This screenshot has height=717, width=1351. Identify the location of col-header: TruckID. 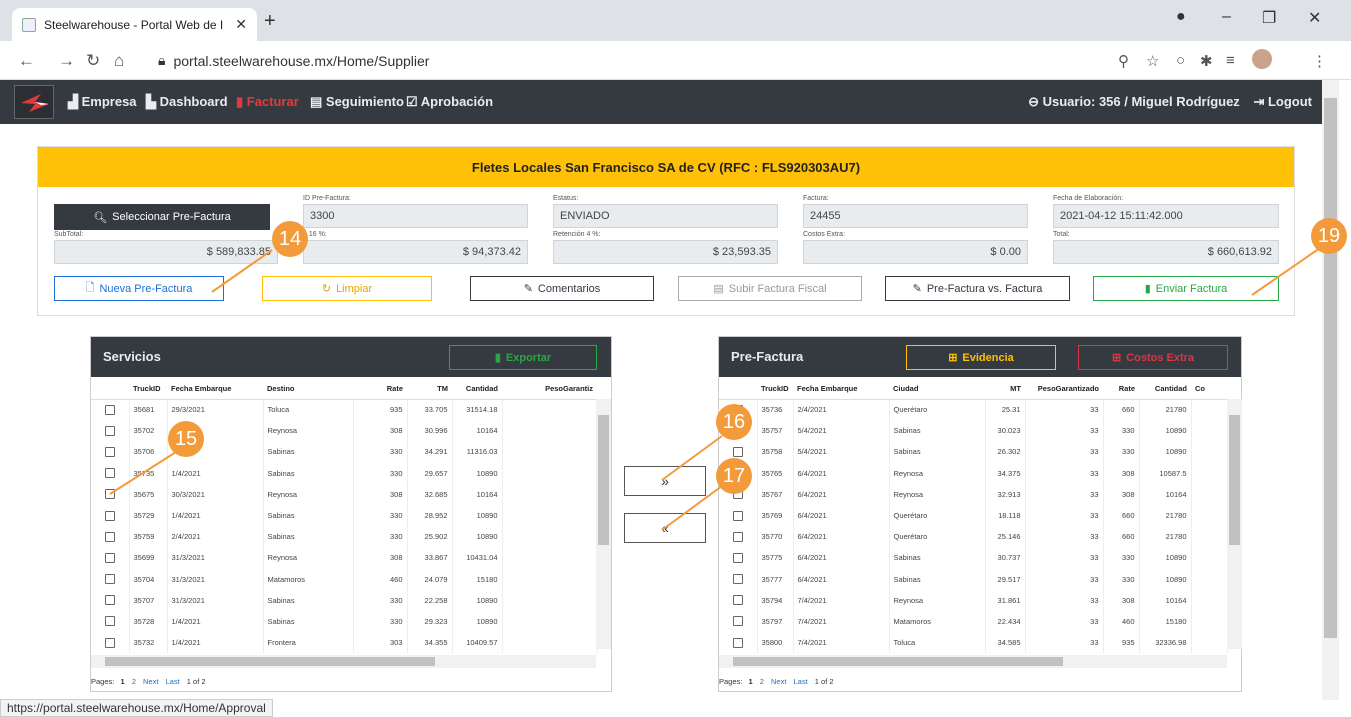
(148, 389).